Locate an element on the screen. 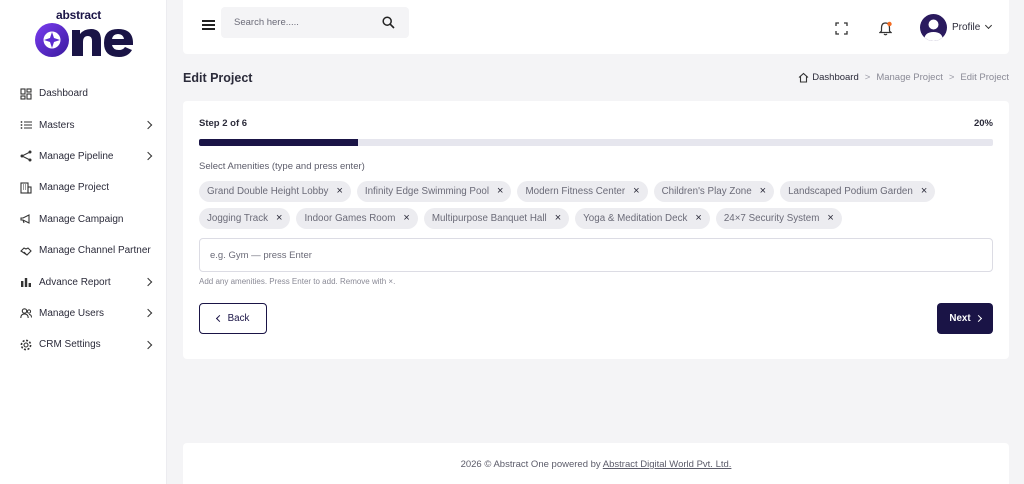 The image size is (1024, 484). chevron-down-icon is located at coordinates (988, 25).